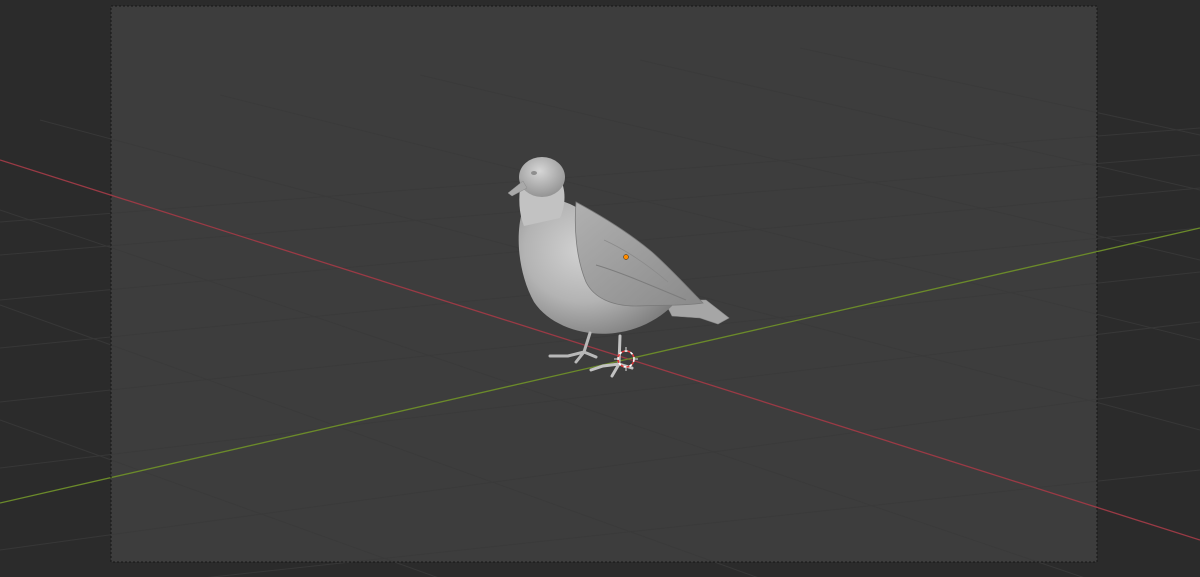 The height and width of the screenshot is (577, 1200). What do you see at coordinates (542, 177) in the screenshot?
I see `pigeon-head` at bounding box center [542, 177].